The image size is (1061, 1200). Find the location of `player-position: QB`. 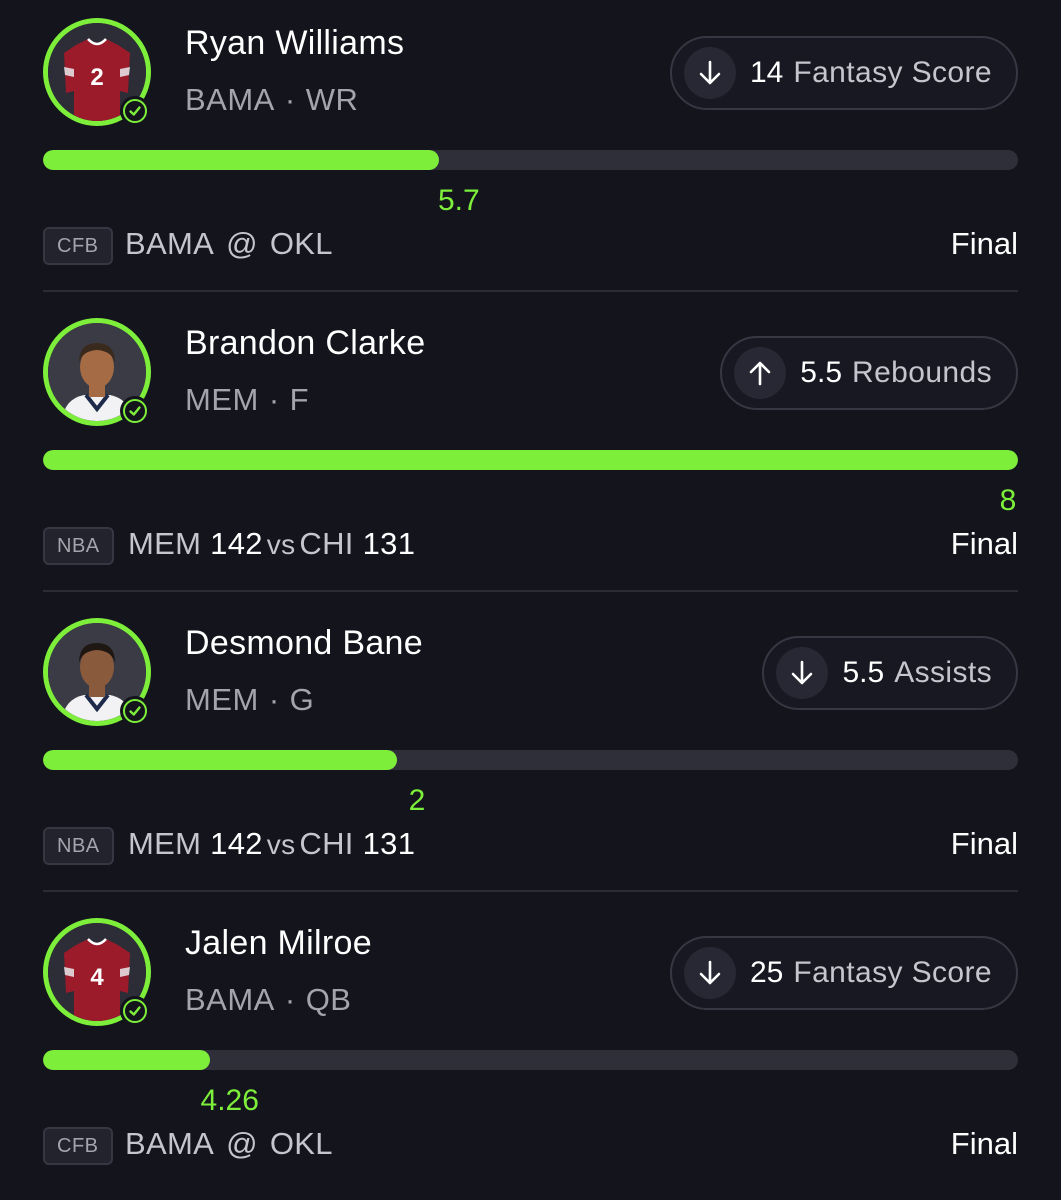

player-position: QB is located at coordinates (328, 999).